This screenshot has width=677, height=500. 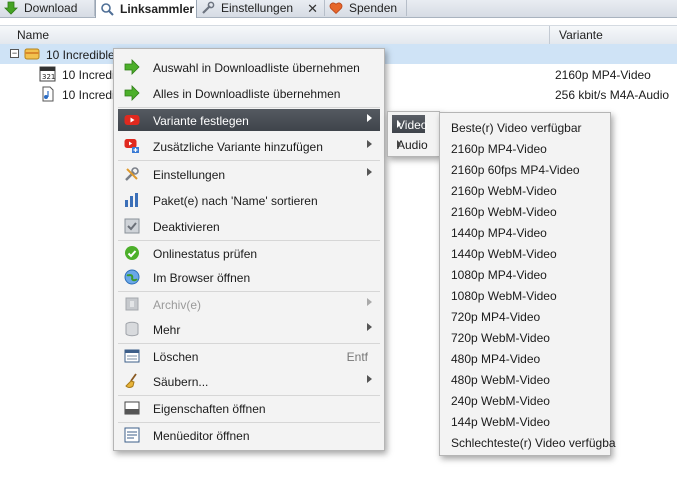 I want to click on audio-file-icon, so click(x=48, y=94).